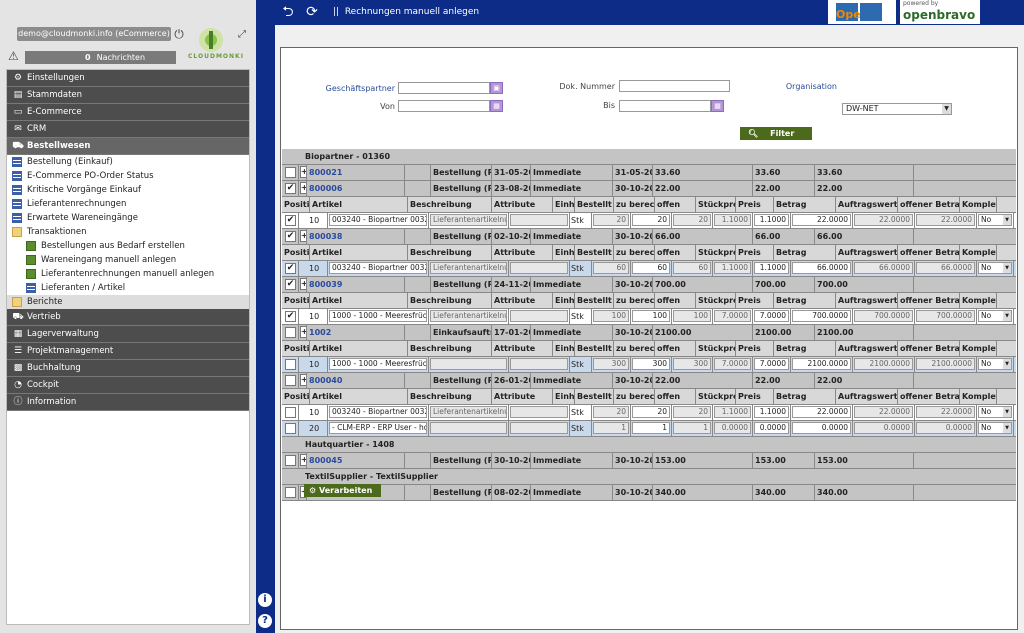 This screenshot has height=633, width=1024. Describe the element at coordinates (356, 172) in the screenshot. I see `order-doc-value: 800021` at that location.